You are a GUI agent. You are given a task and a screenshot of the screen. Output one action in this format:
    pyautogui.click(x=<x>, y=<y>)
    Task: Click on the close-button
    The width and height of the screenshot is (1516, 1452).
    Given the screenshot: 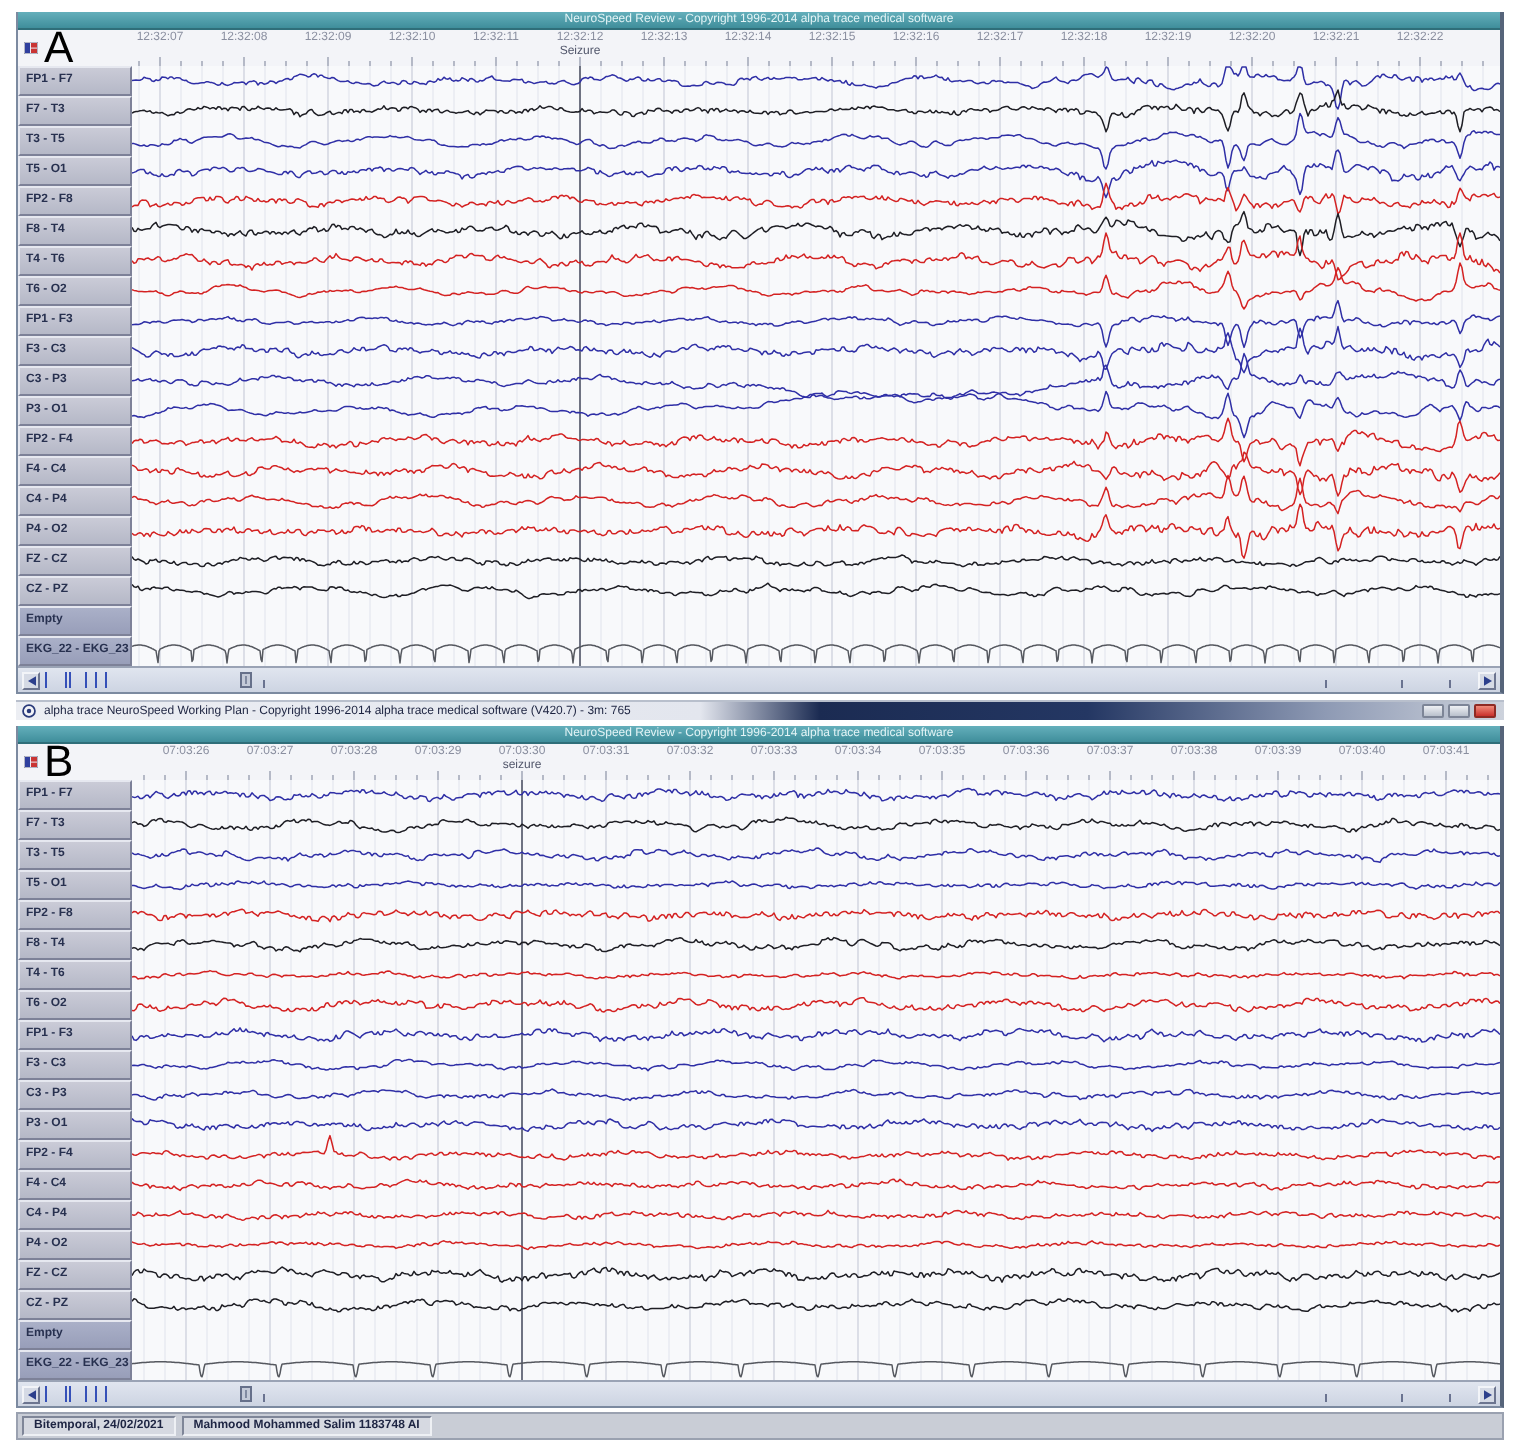 What is the action you would take?
    pyautogui.click(x=1485, y=711)
    